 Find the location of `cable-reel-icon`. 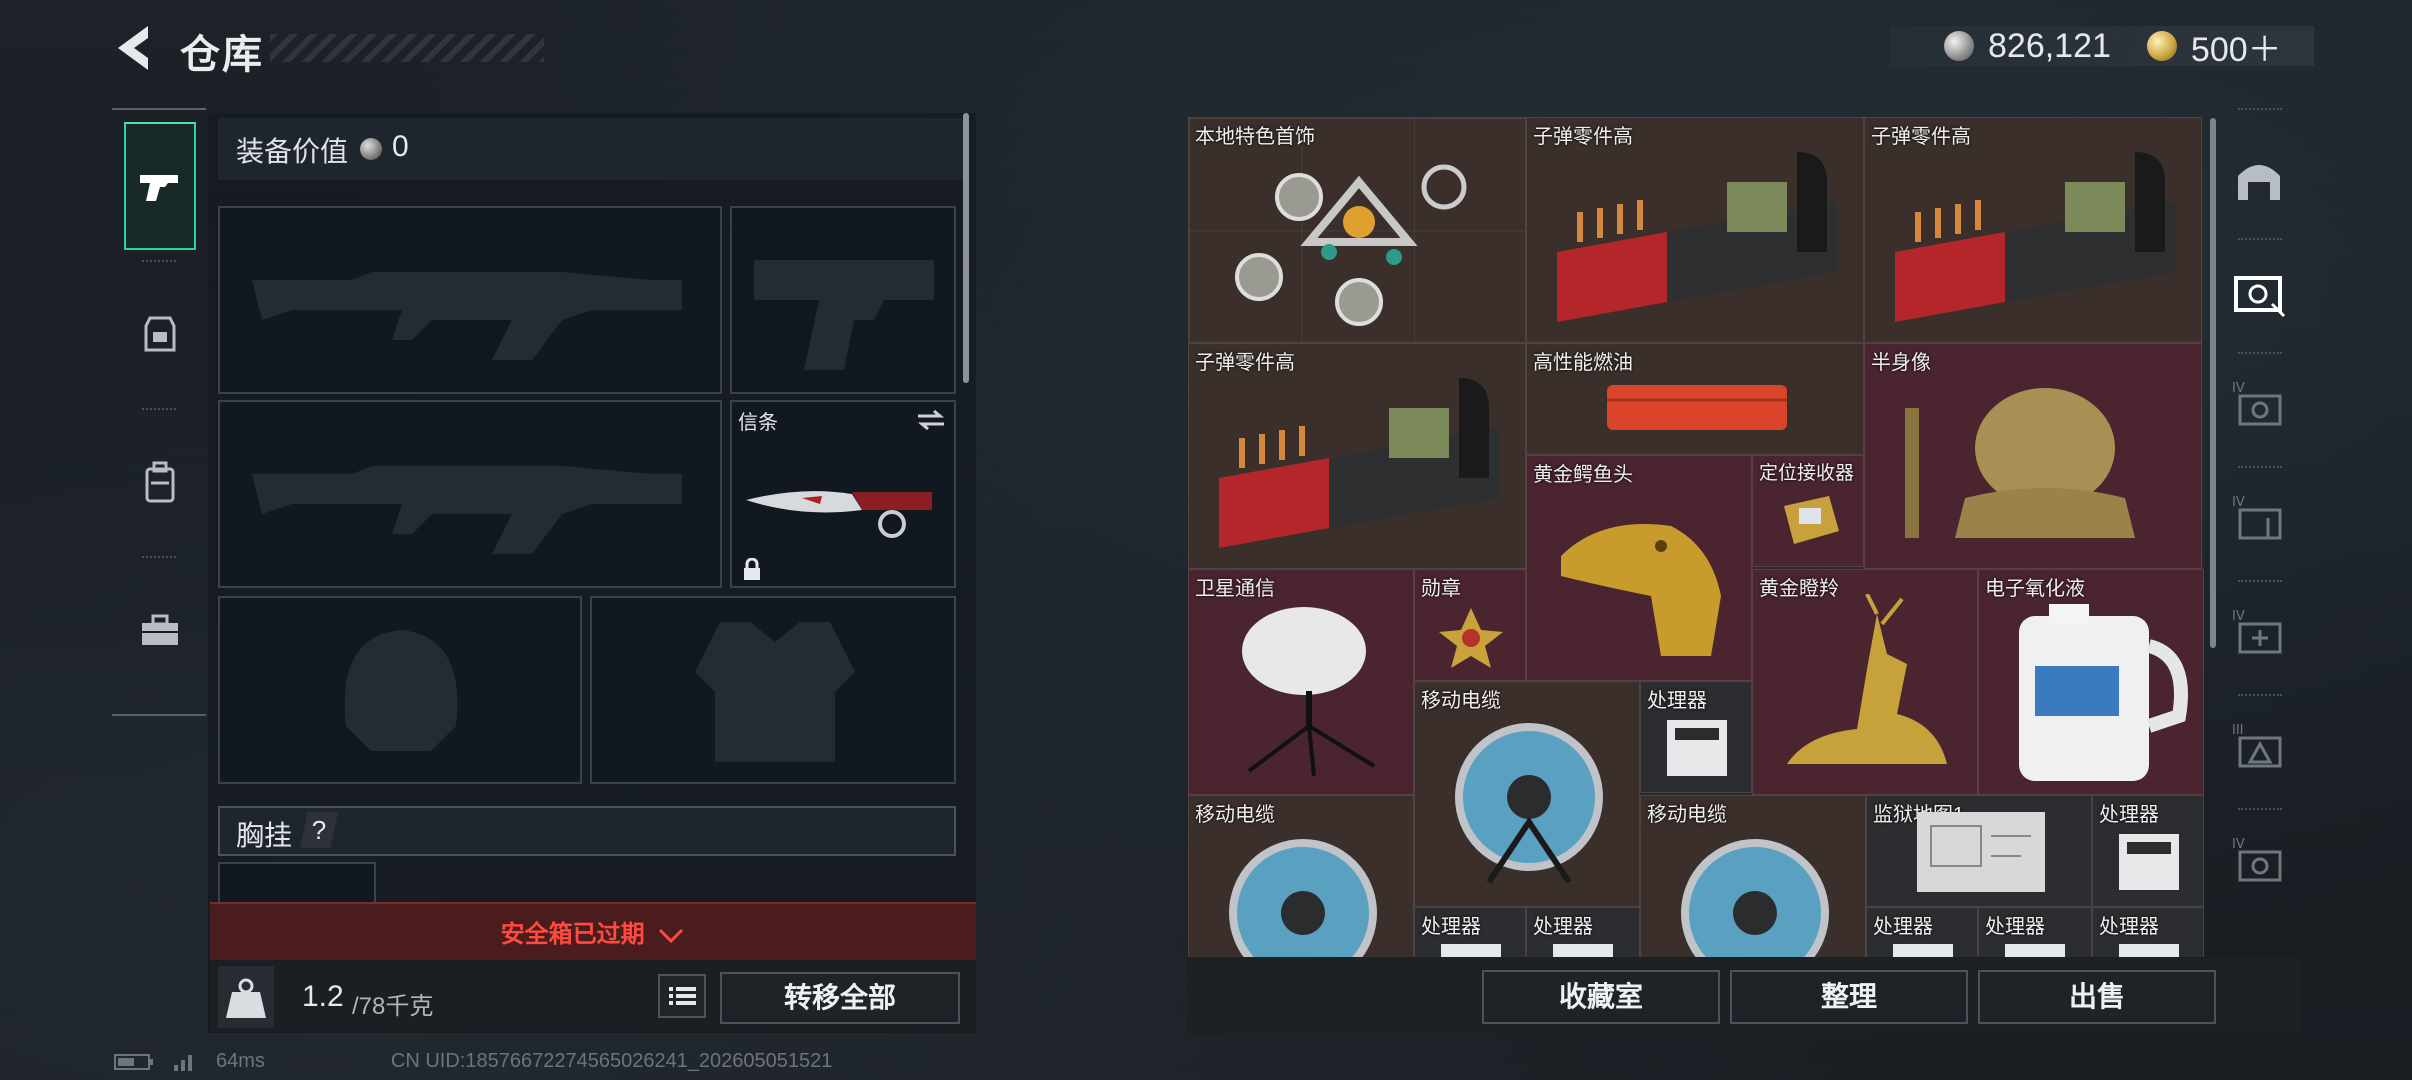

cable-reel-icon is located at coordinates (1755, 898).